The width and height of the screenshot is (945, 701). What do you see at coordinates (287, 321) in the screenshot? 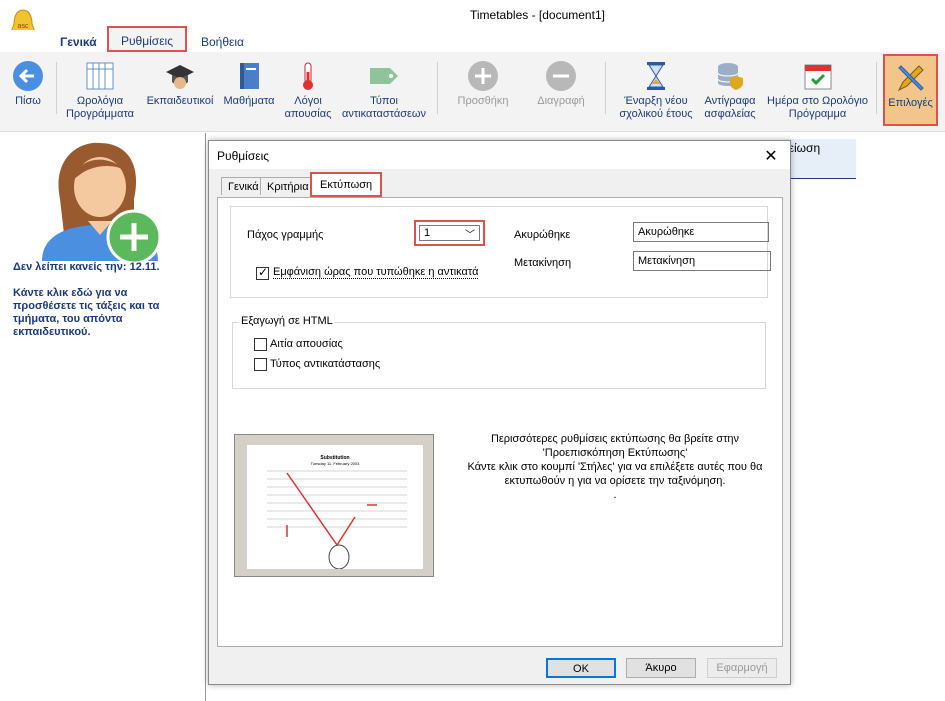
I see `html-export-title: Εξαγωγή σε HTML` at bounding box center [287, 321].